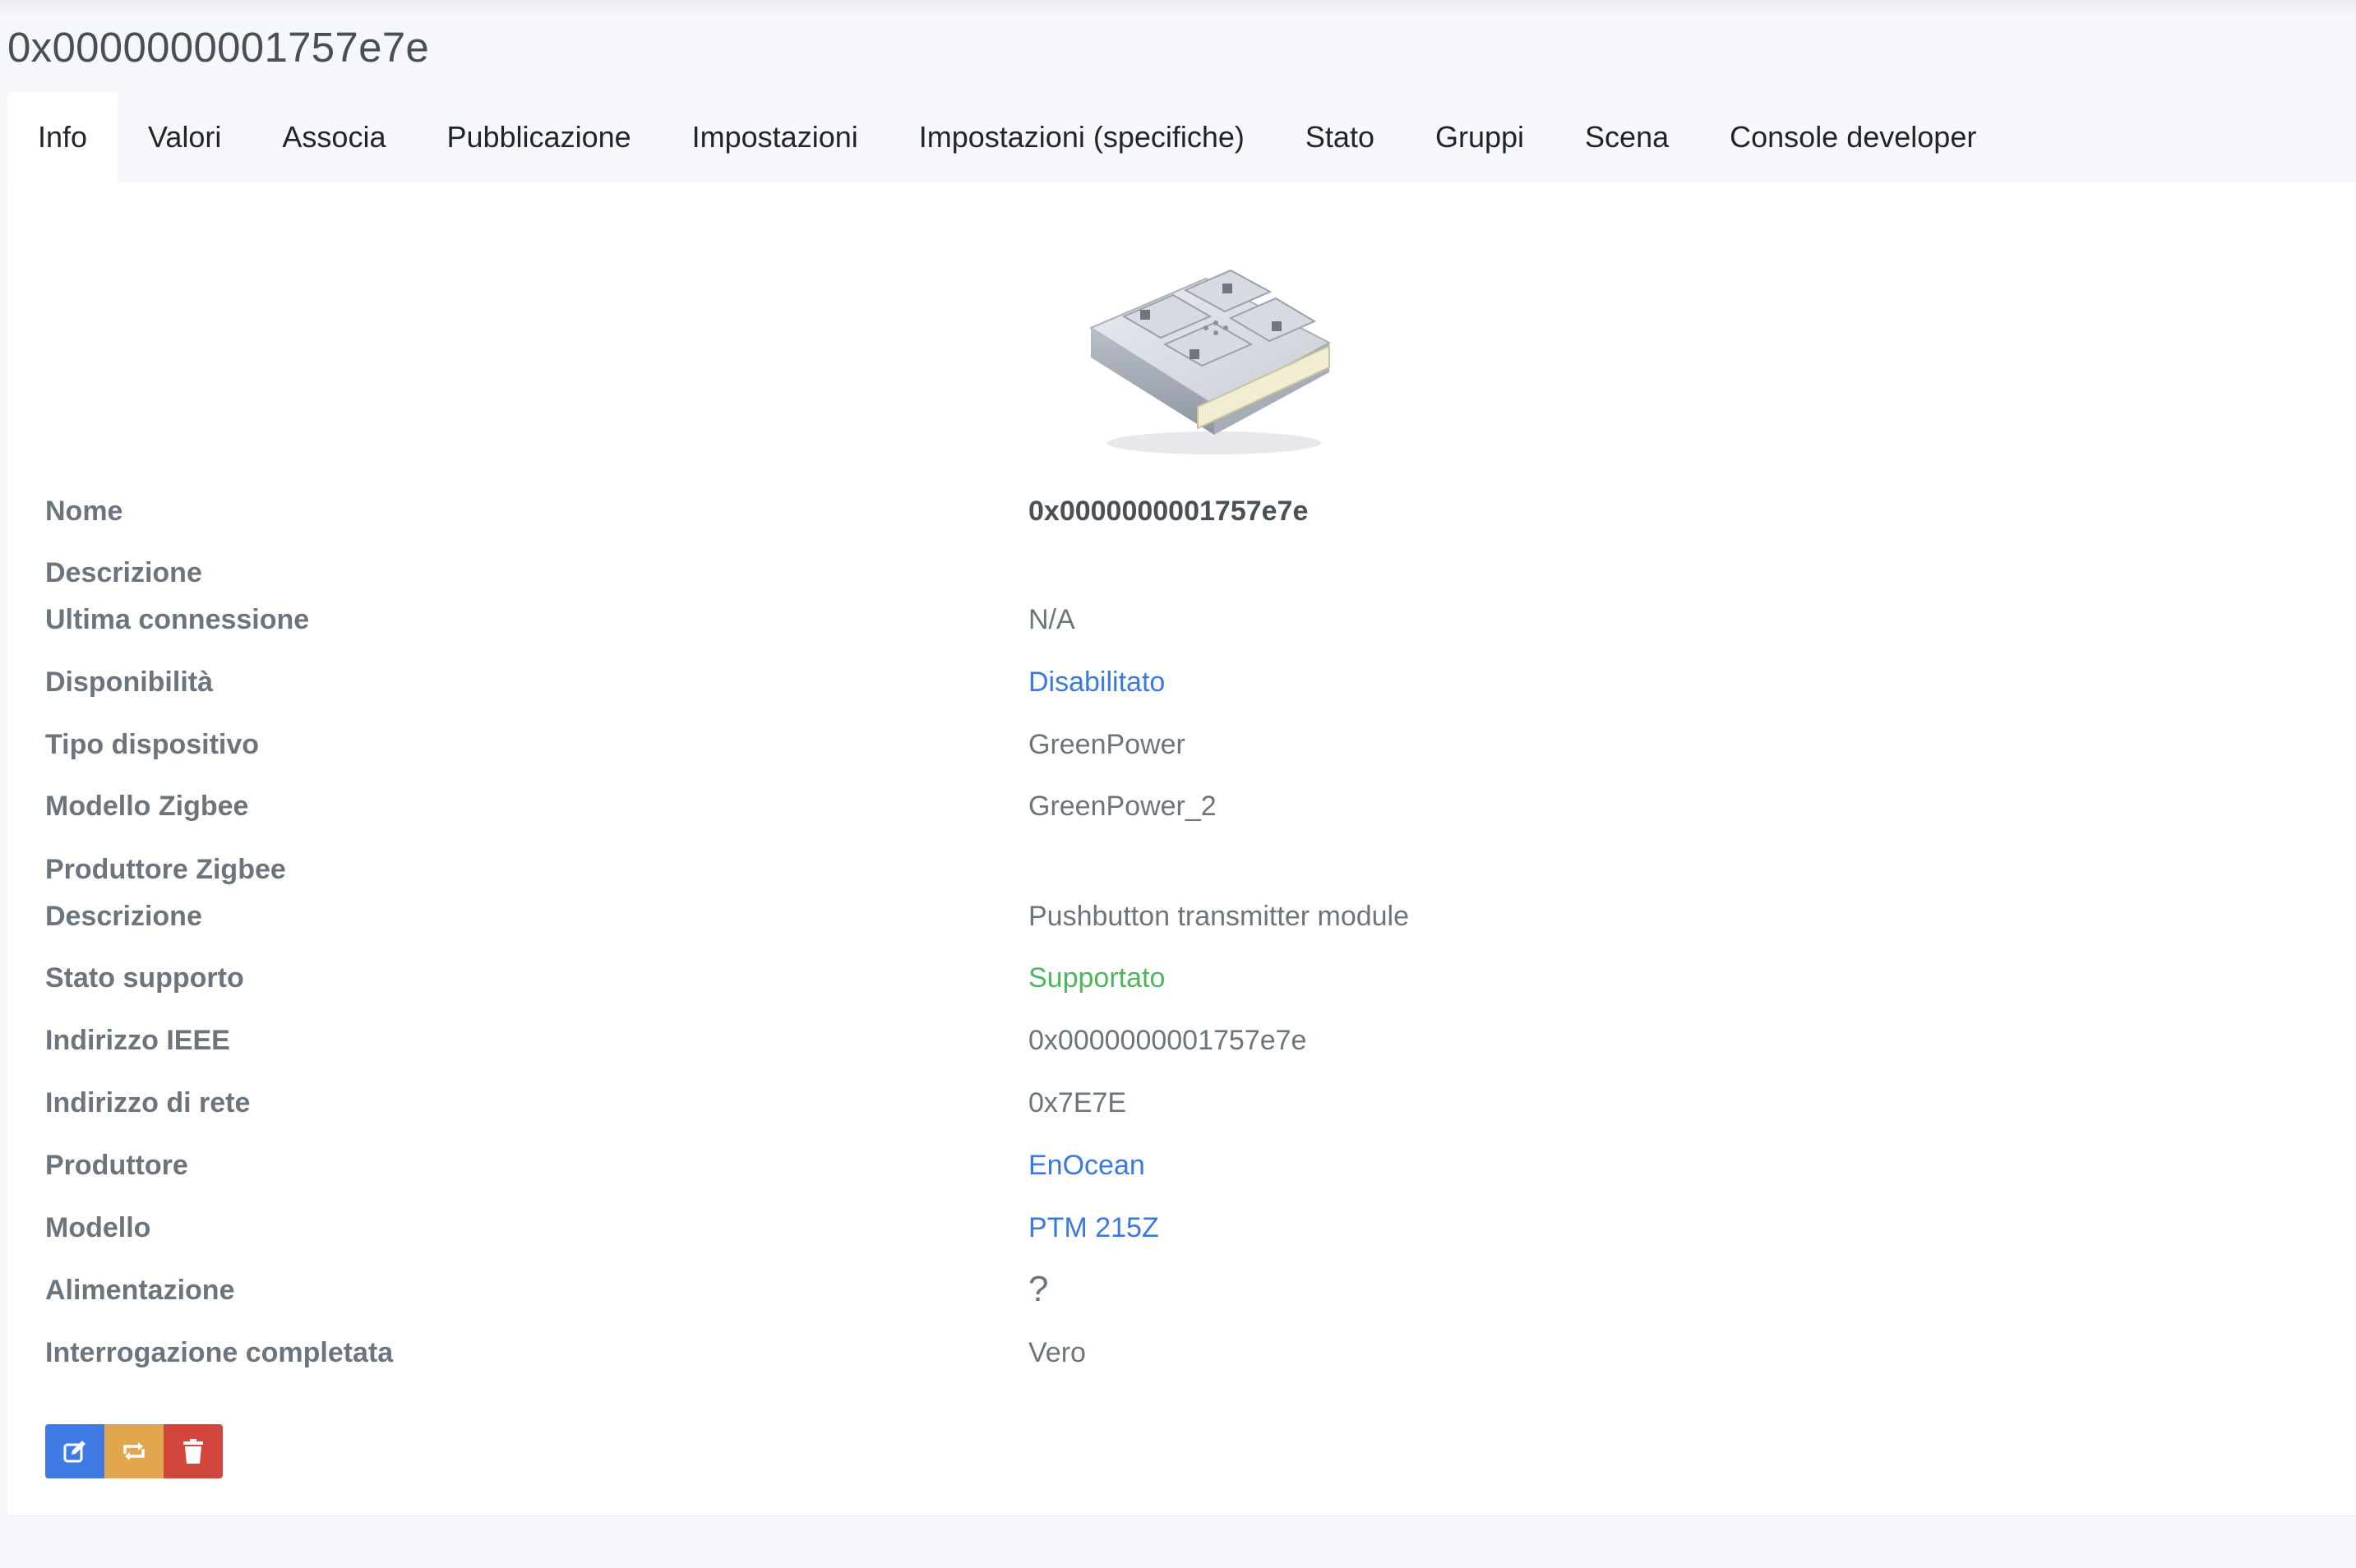 Image resolution: width=2356 pixels, height=1568 pixels. What do you see at coordinates (144, 978) in the screenshot?
I see `label-stato-supporto: Stato supporto` at bounding box center [144, 978].